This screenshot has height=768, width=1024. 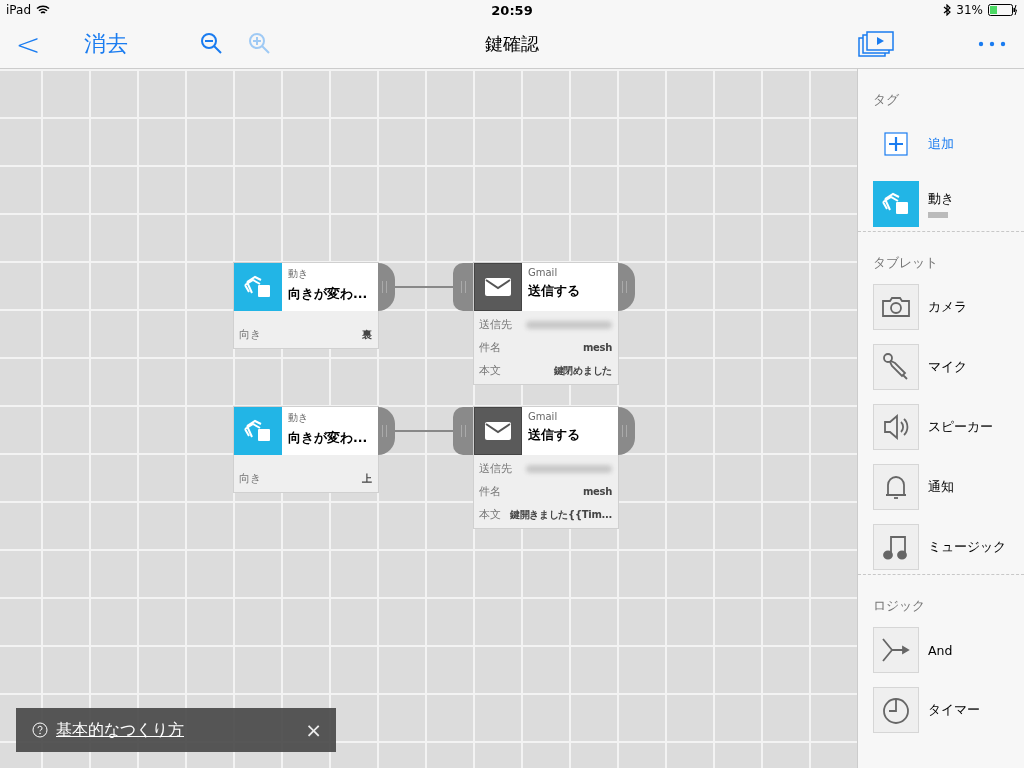 What do you see at coordinates (896, 710) in the screenshot?
I see `timer-icon` at bounding box center [896, 710].